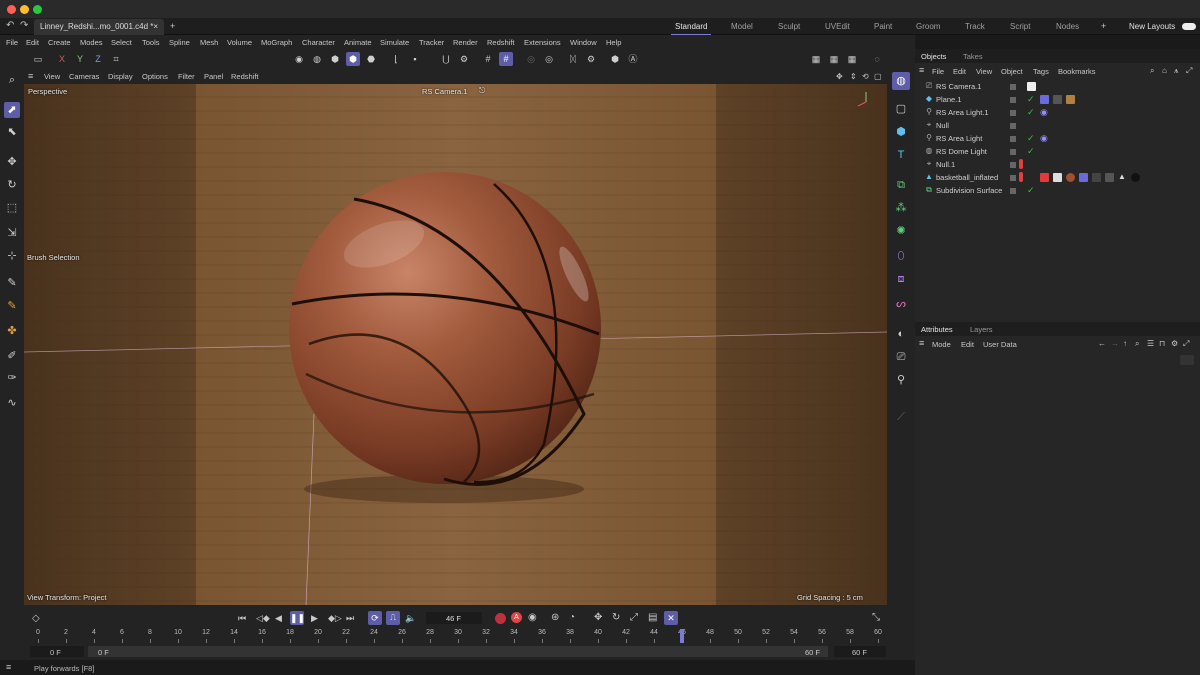 The width and height of the screenshot is (1200, 675). What do you see at coordinates (151, 42) in the screenshot?
I see `menu-tools: Tools` at bounding box center [151, 42].